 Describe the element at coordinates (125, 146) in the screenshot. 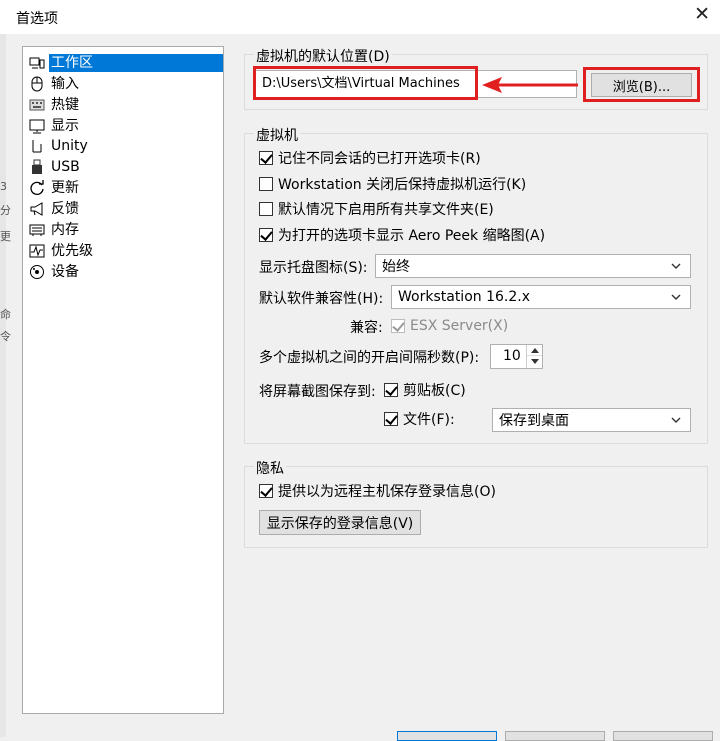

I see `nav-item-unity: Unity` at that location.